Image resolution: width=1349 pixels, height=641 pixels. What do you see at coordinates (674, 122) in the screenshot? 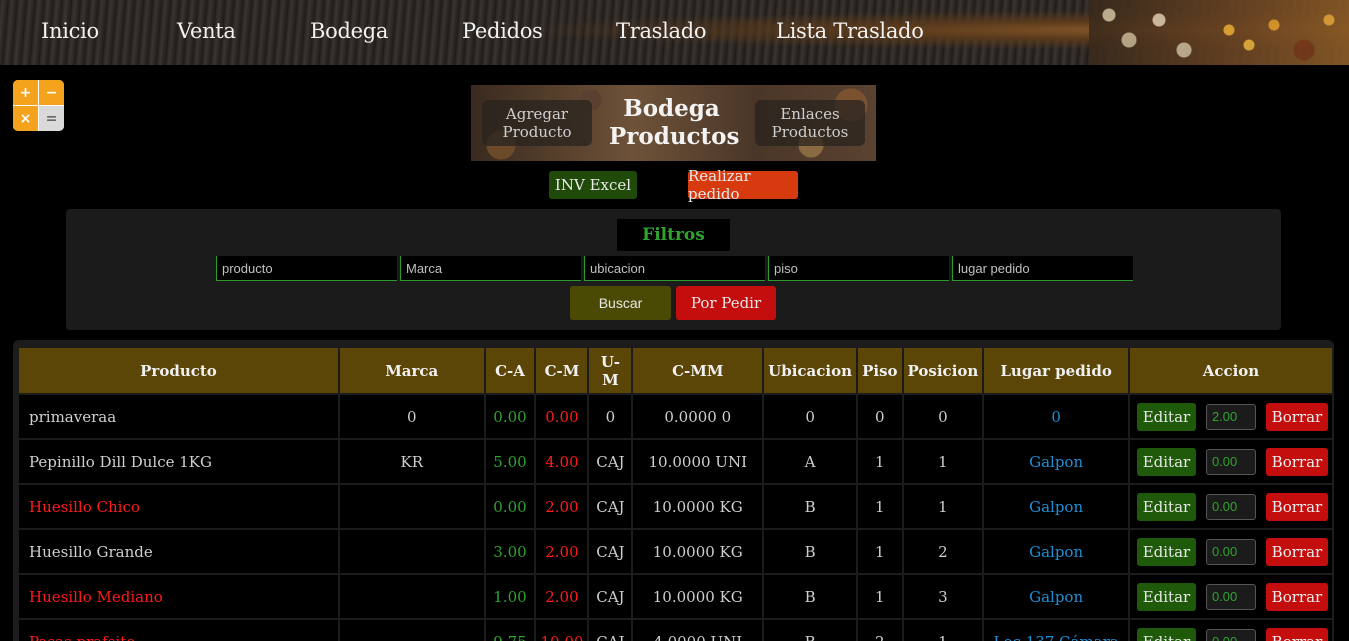
I see `page-title: Bodega Productos` at bounding box center [674, 122].